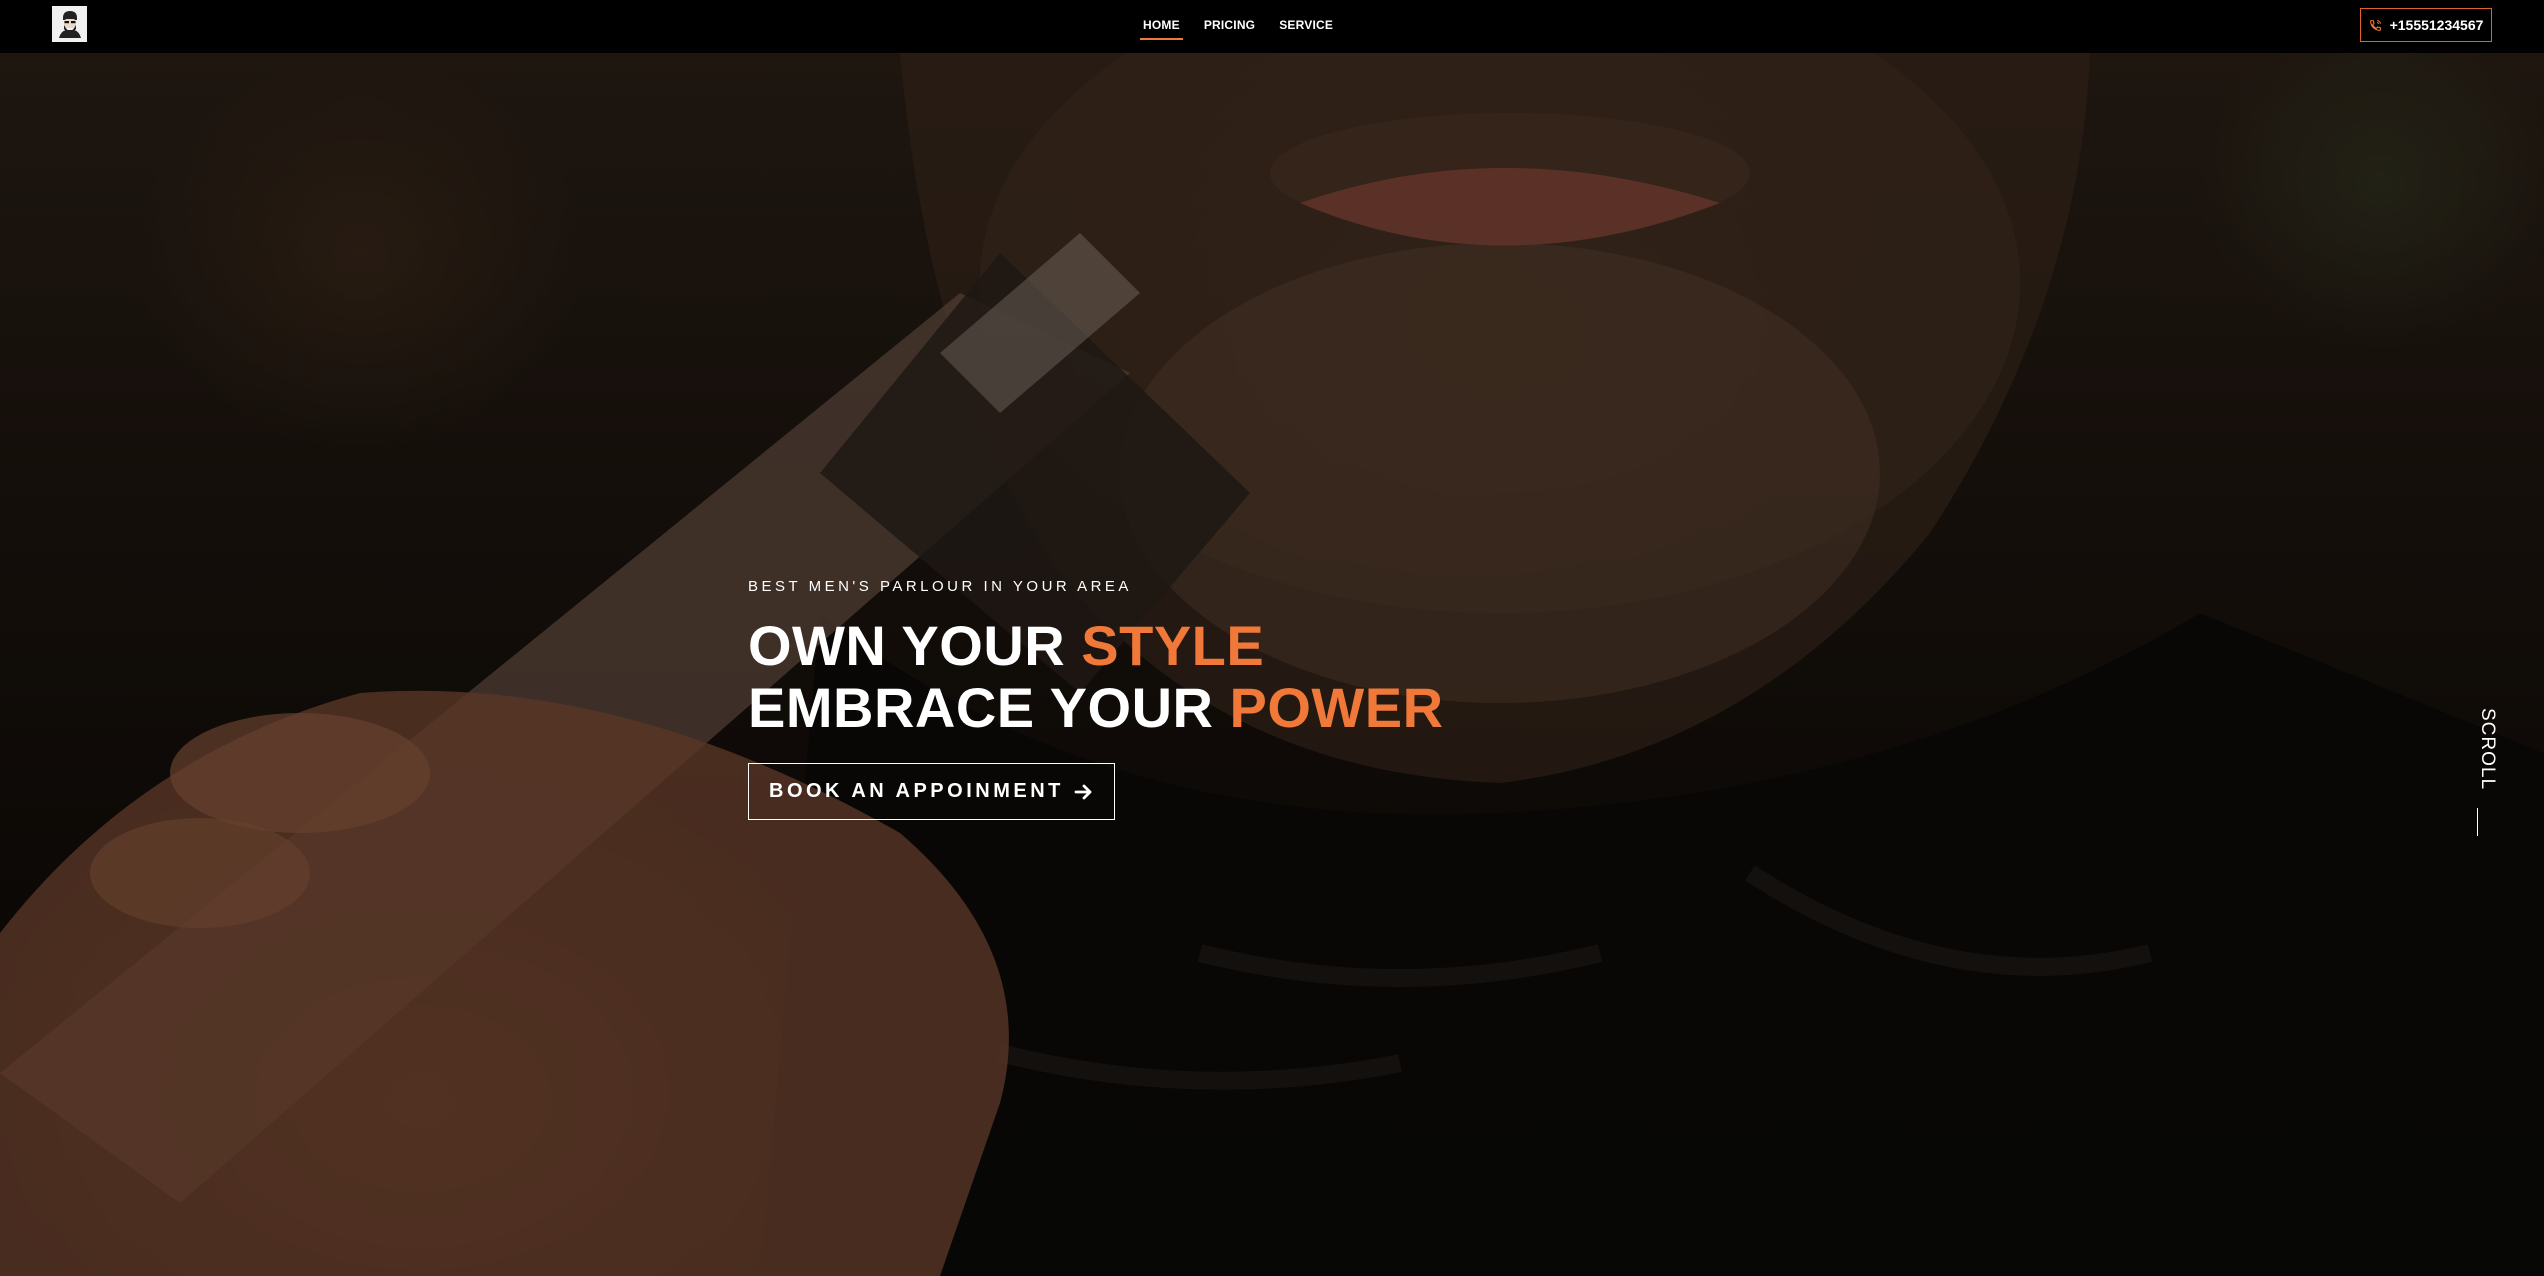 The height and width of the screenshot is (1276, 2544). I want to click on nav-service: SERVICE, so click(1306, 25).